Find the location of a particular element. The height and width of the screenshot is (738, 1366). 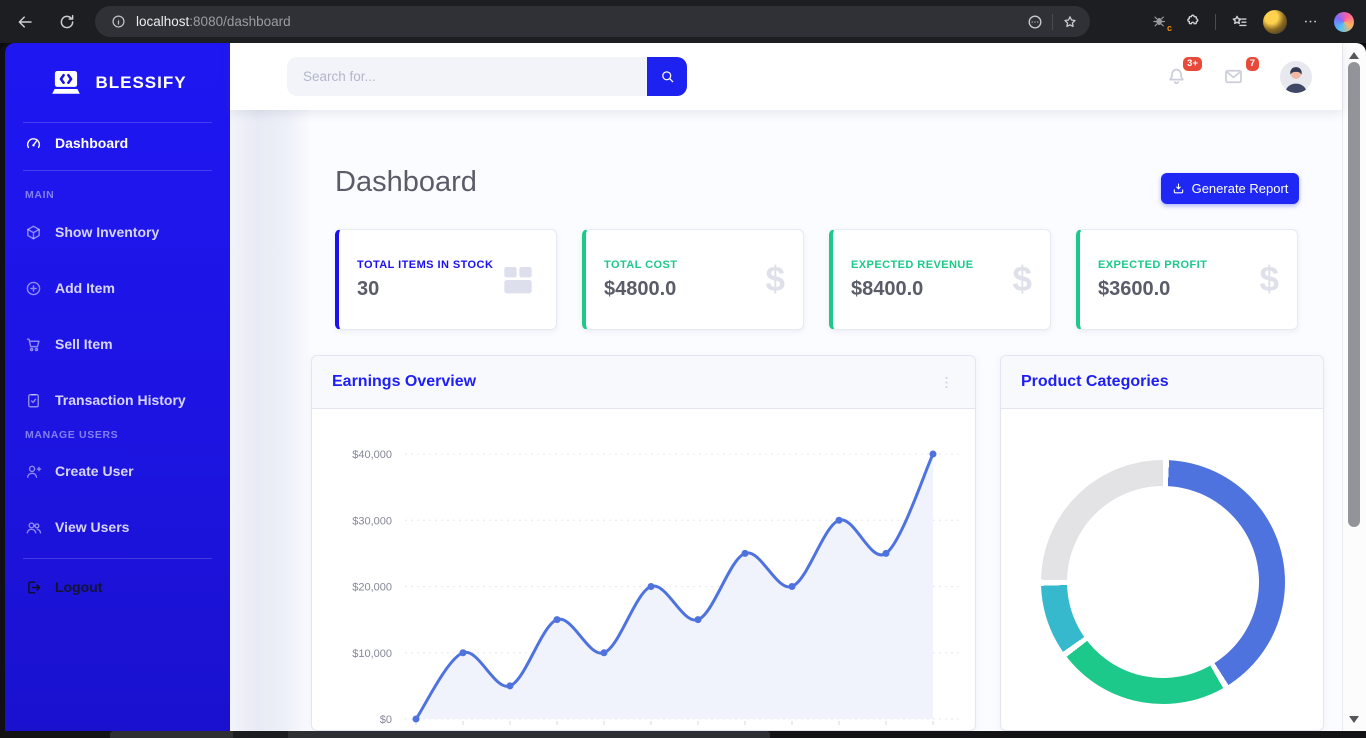

browser-back-button is located at coordinates (25, 22).